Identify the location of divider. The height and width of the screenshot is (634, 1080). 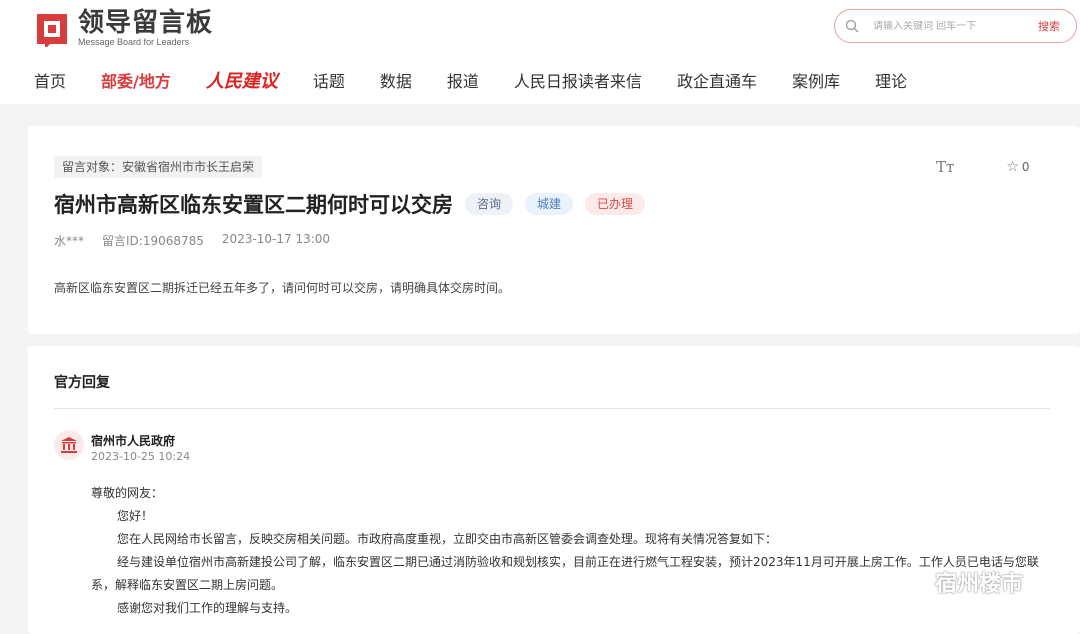
(552, 408).